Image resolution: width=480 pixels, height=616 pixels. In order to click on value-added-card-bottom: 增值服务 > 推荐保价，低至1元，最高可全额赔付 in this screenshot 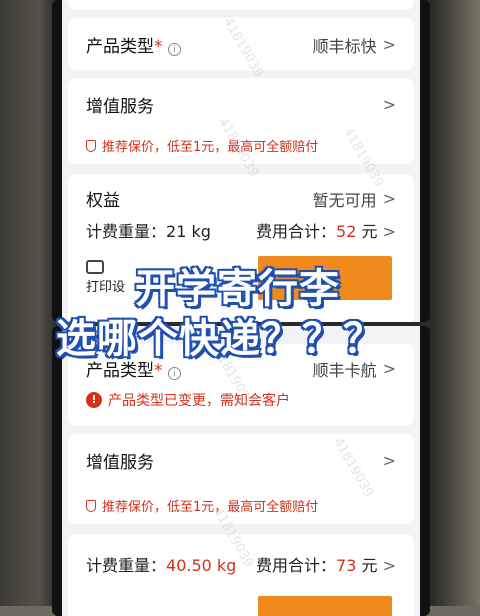, I will do `click(241, 479)`.